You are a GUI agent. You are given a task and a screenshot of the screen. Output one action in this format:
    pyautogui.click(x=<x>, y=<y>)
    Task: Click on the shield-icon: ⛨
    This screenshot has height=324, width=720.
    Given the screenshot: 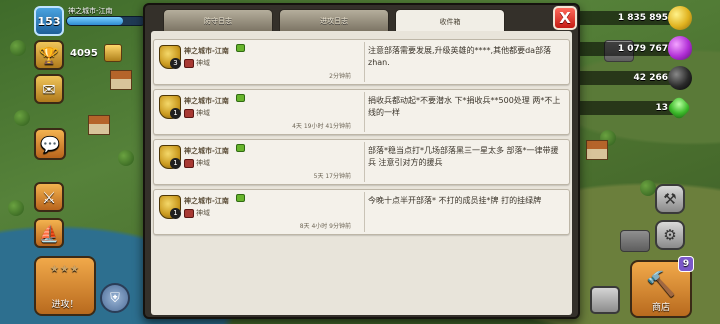 What is the action you would take?
    pyautogui.click(x=115, y=298)
    